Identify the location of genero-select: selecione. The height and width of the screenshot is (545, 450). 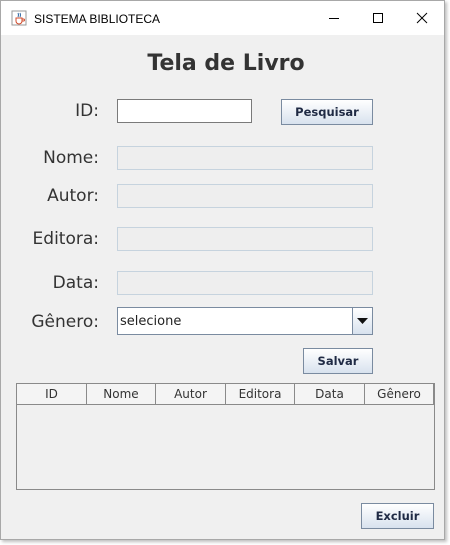
(245, 321).